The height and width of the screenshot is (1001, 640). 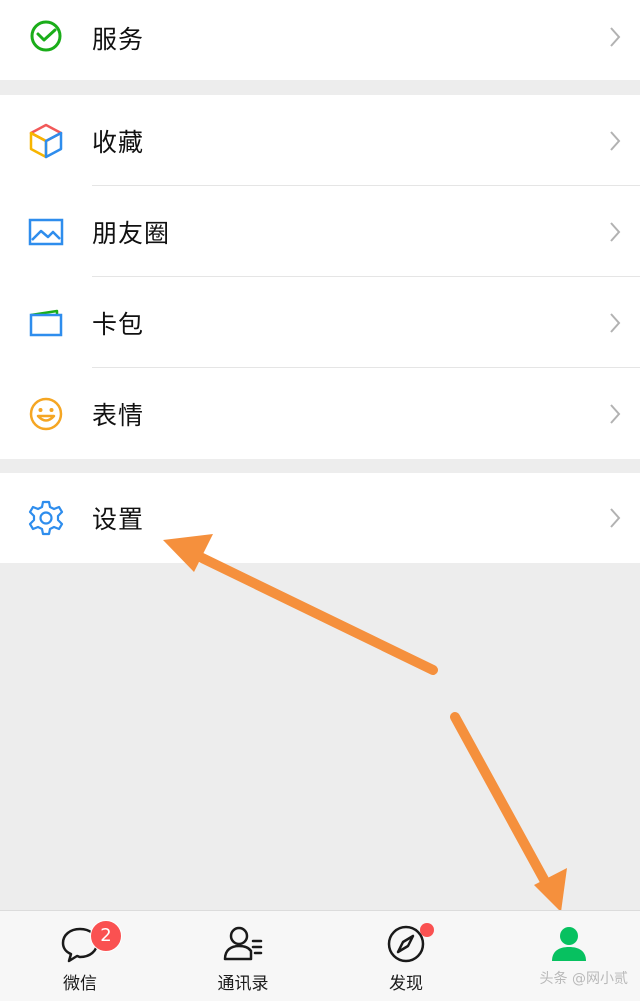 I want to click on menu-item-label: 朋友圈, so click(x=131, y=233).